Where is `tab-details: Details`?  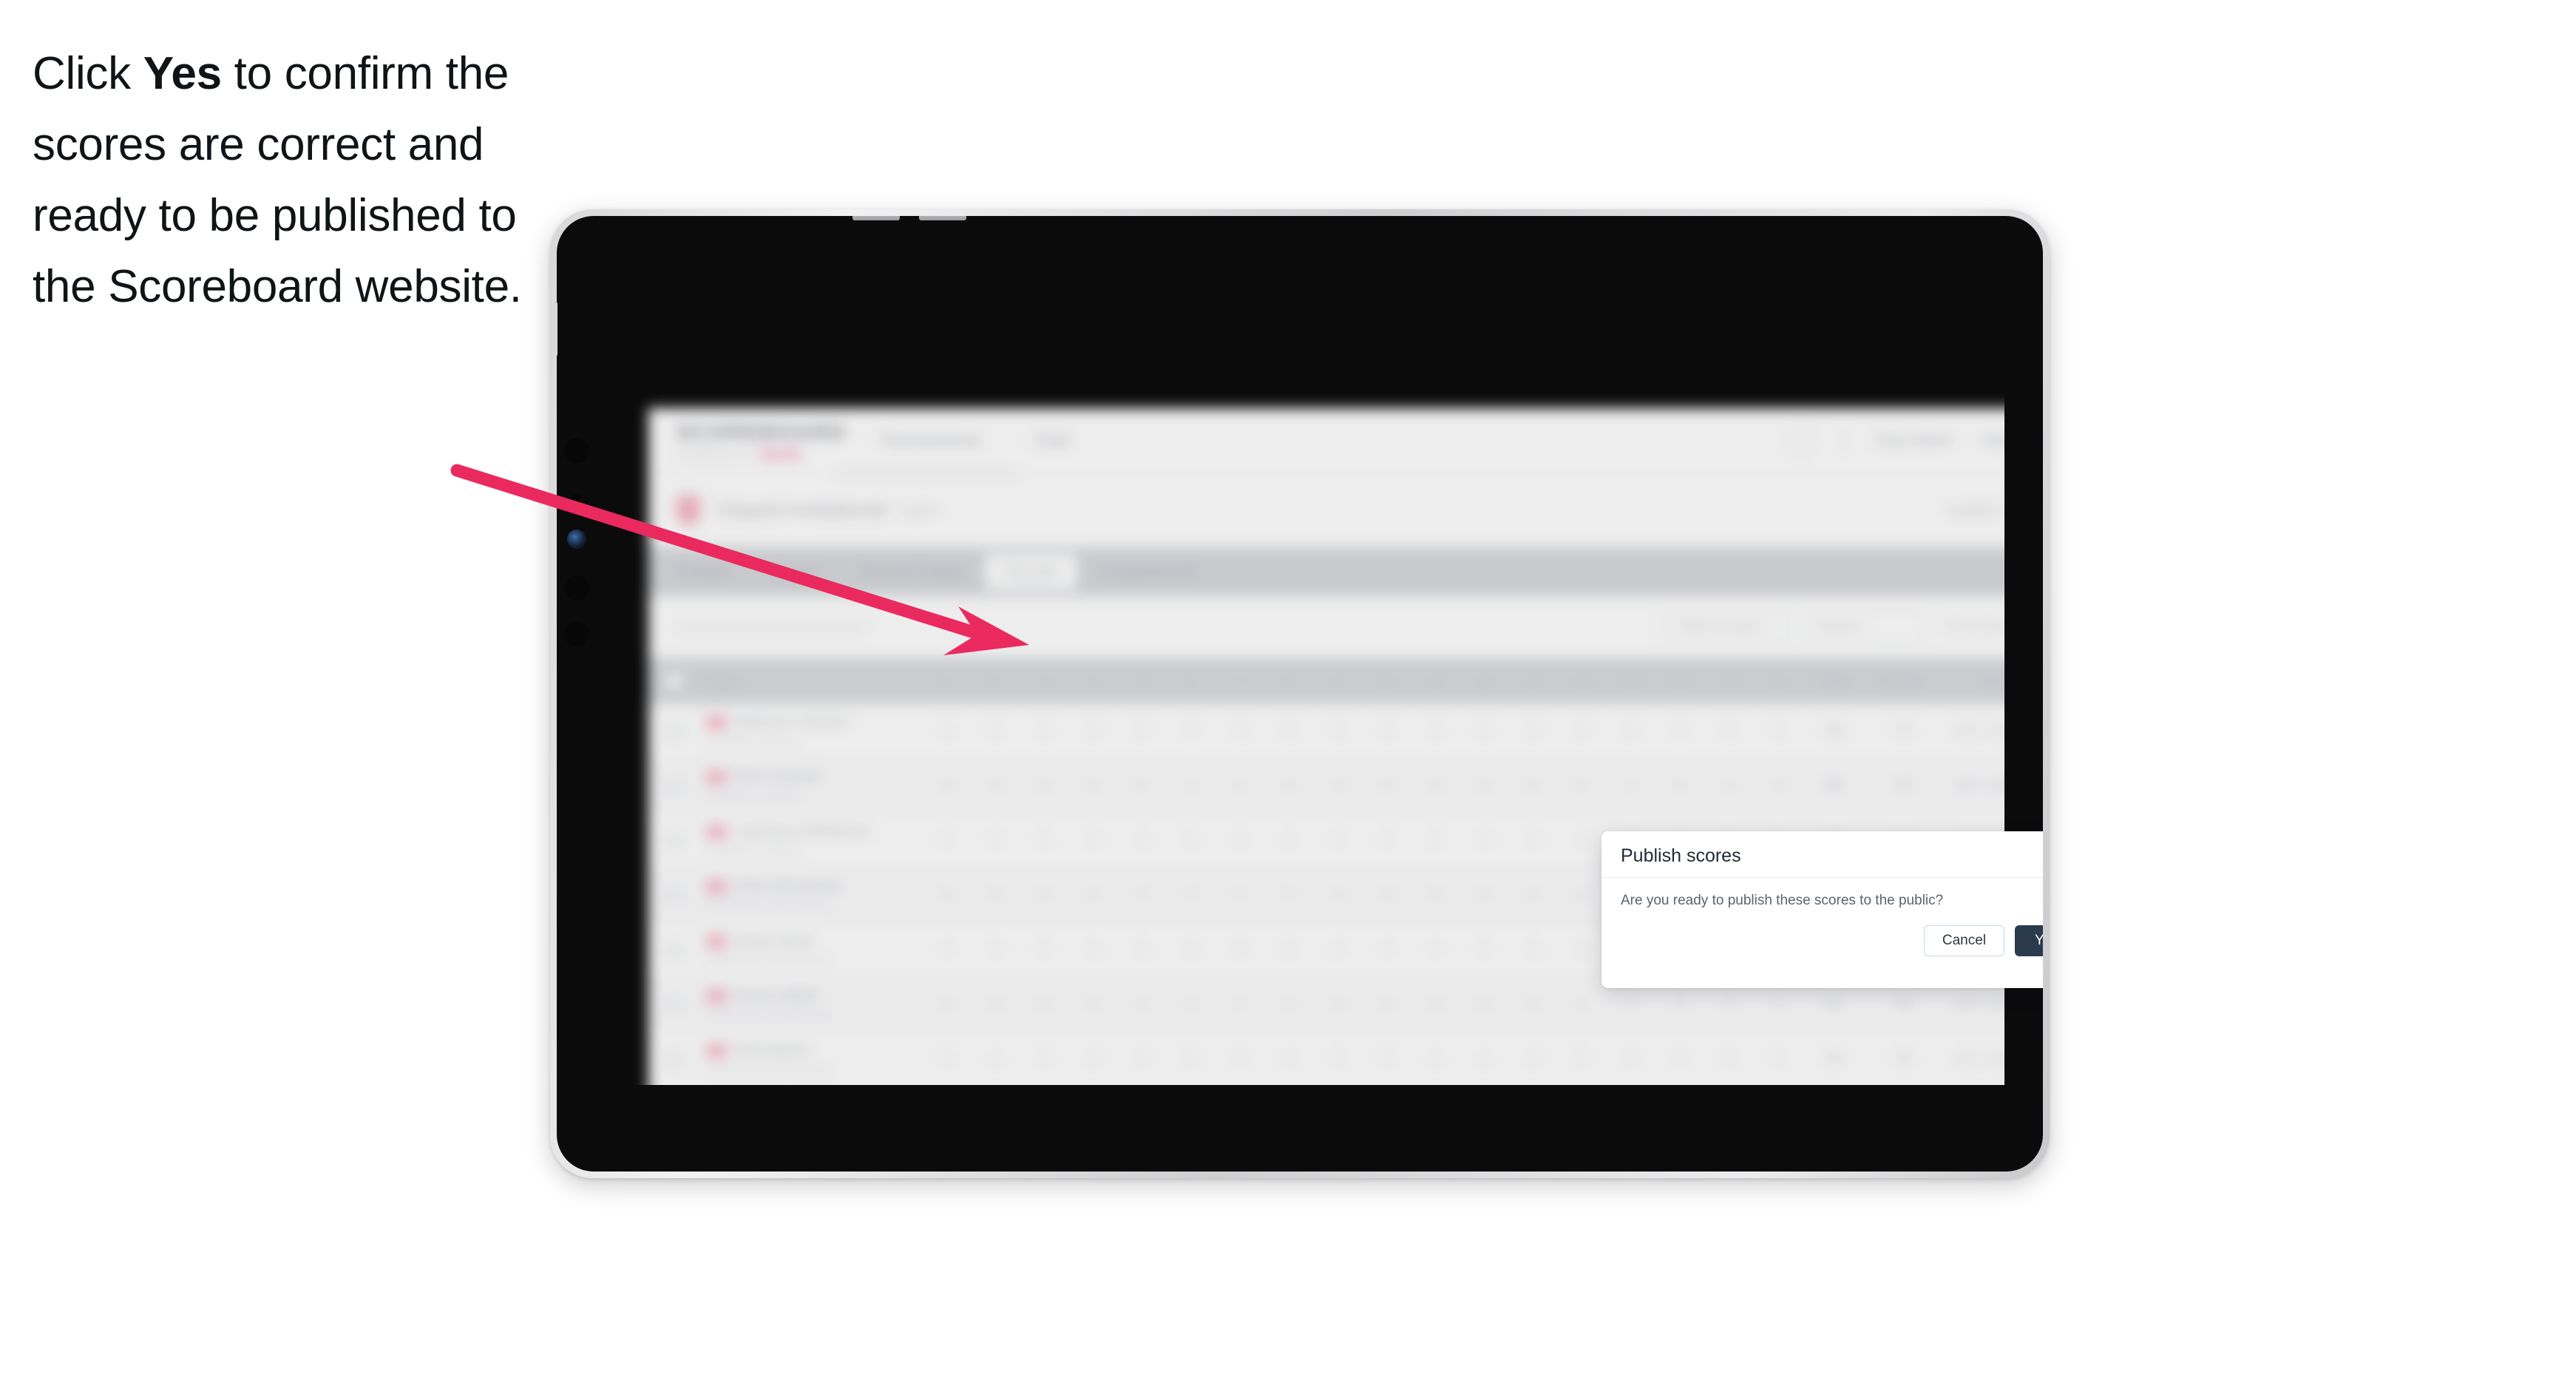 tab-details: Details is located at coordinates (704, 571).